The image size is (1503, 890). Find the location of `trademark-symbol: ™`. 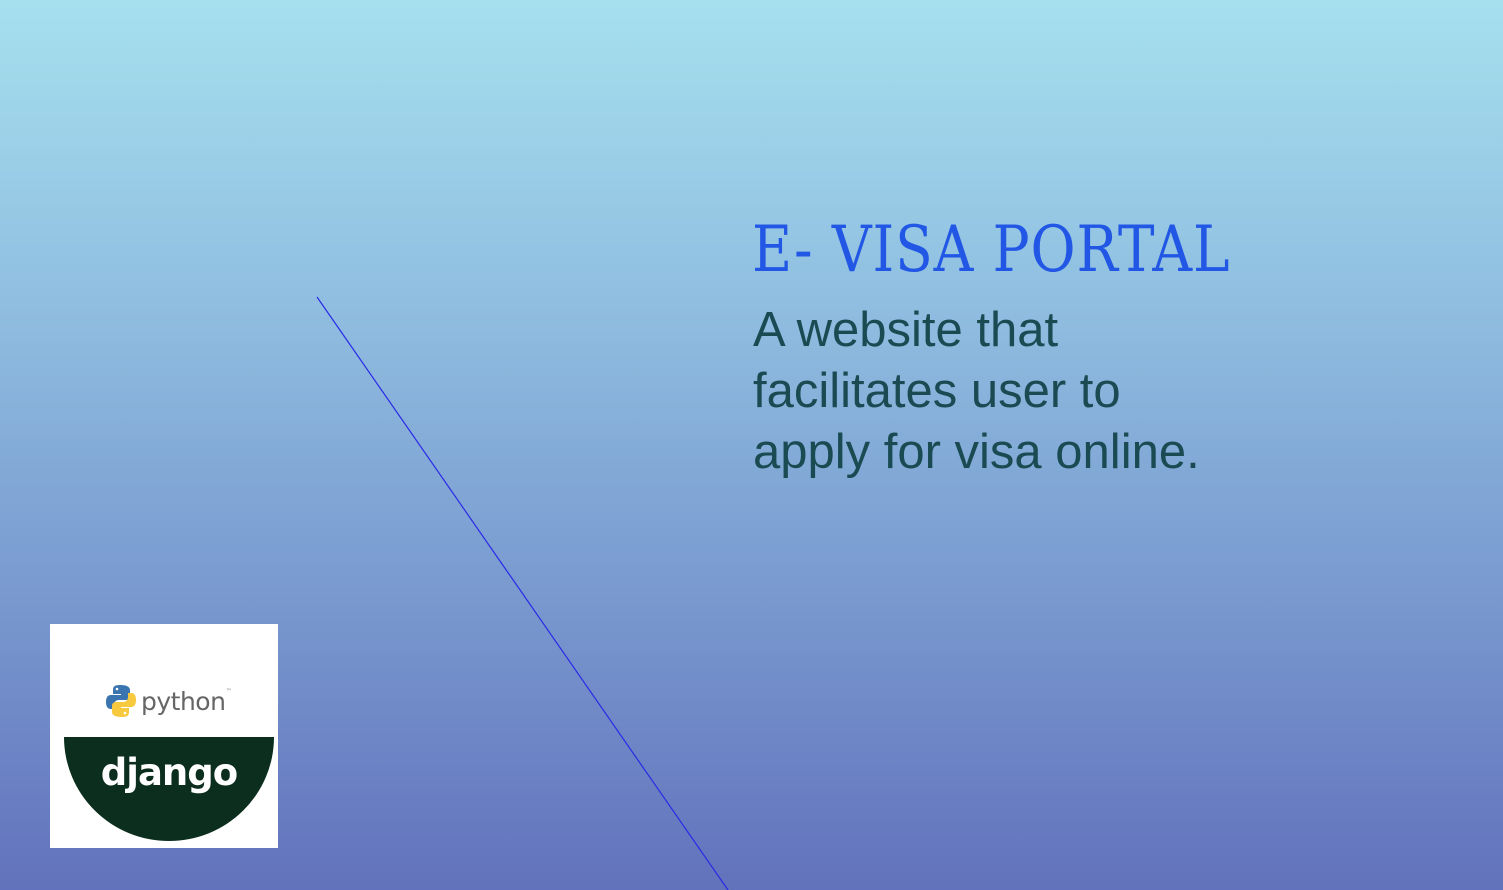

trademark-symbol: ™ is located at coordinates (228, 691).